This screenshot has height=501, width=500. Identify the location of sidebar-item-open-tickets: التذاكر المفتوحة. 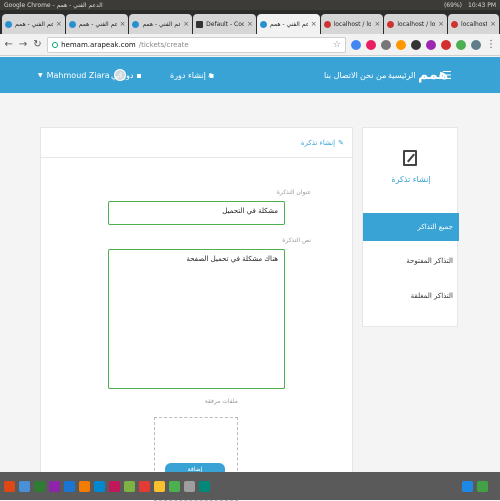
(411, 261).